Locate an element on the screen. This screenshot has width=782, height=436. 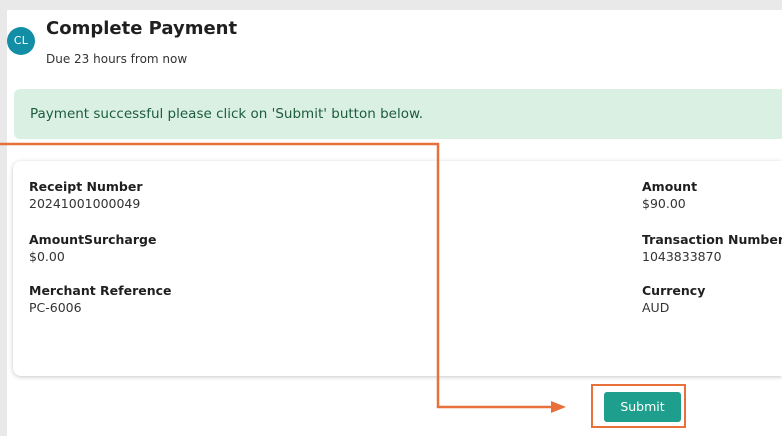
receipt-number-field: Receipt Number 20241001000049 is located at coordinates (86, 195).